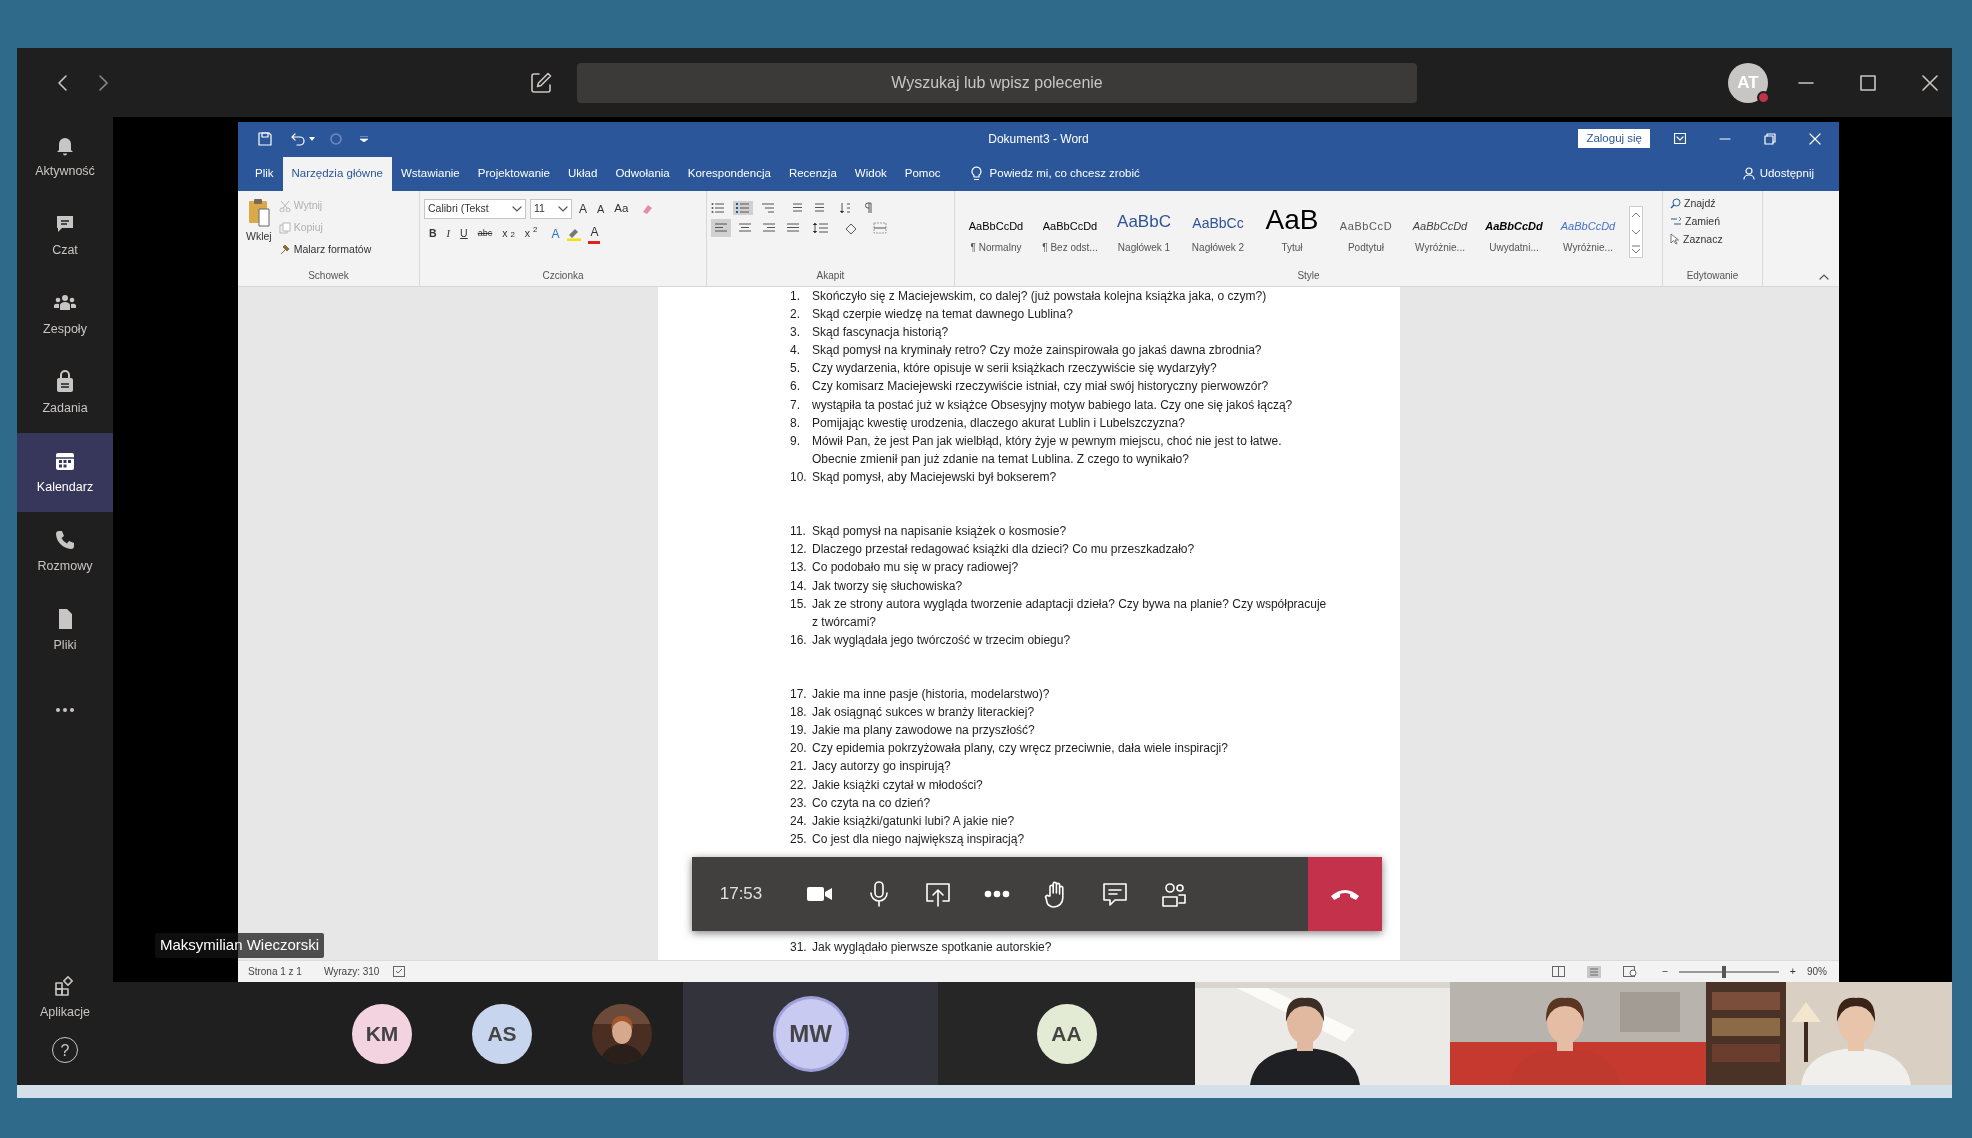  I want to click on pointer-icon, so click(1675, 239).